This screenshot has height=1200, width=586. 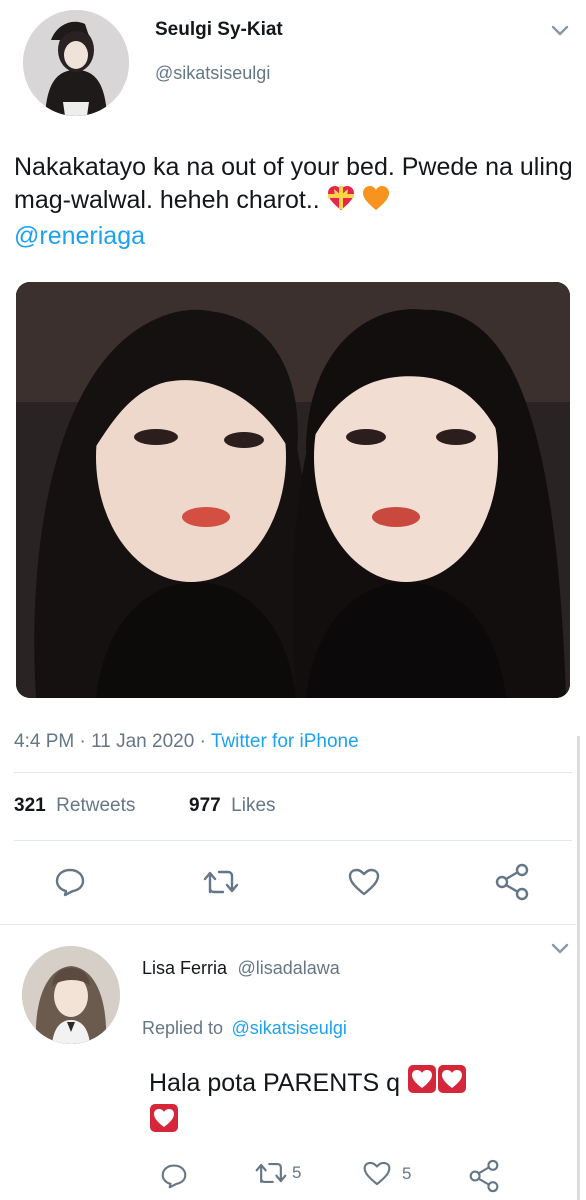 What do you see at coordinates (407, 1173) in the screenshot?
I see `reply-like-count: 5` at bounding box center [407, 1173].